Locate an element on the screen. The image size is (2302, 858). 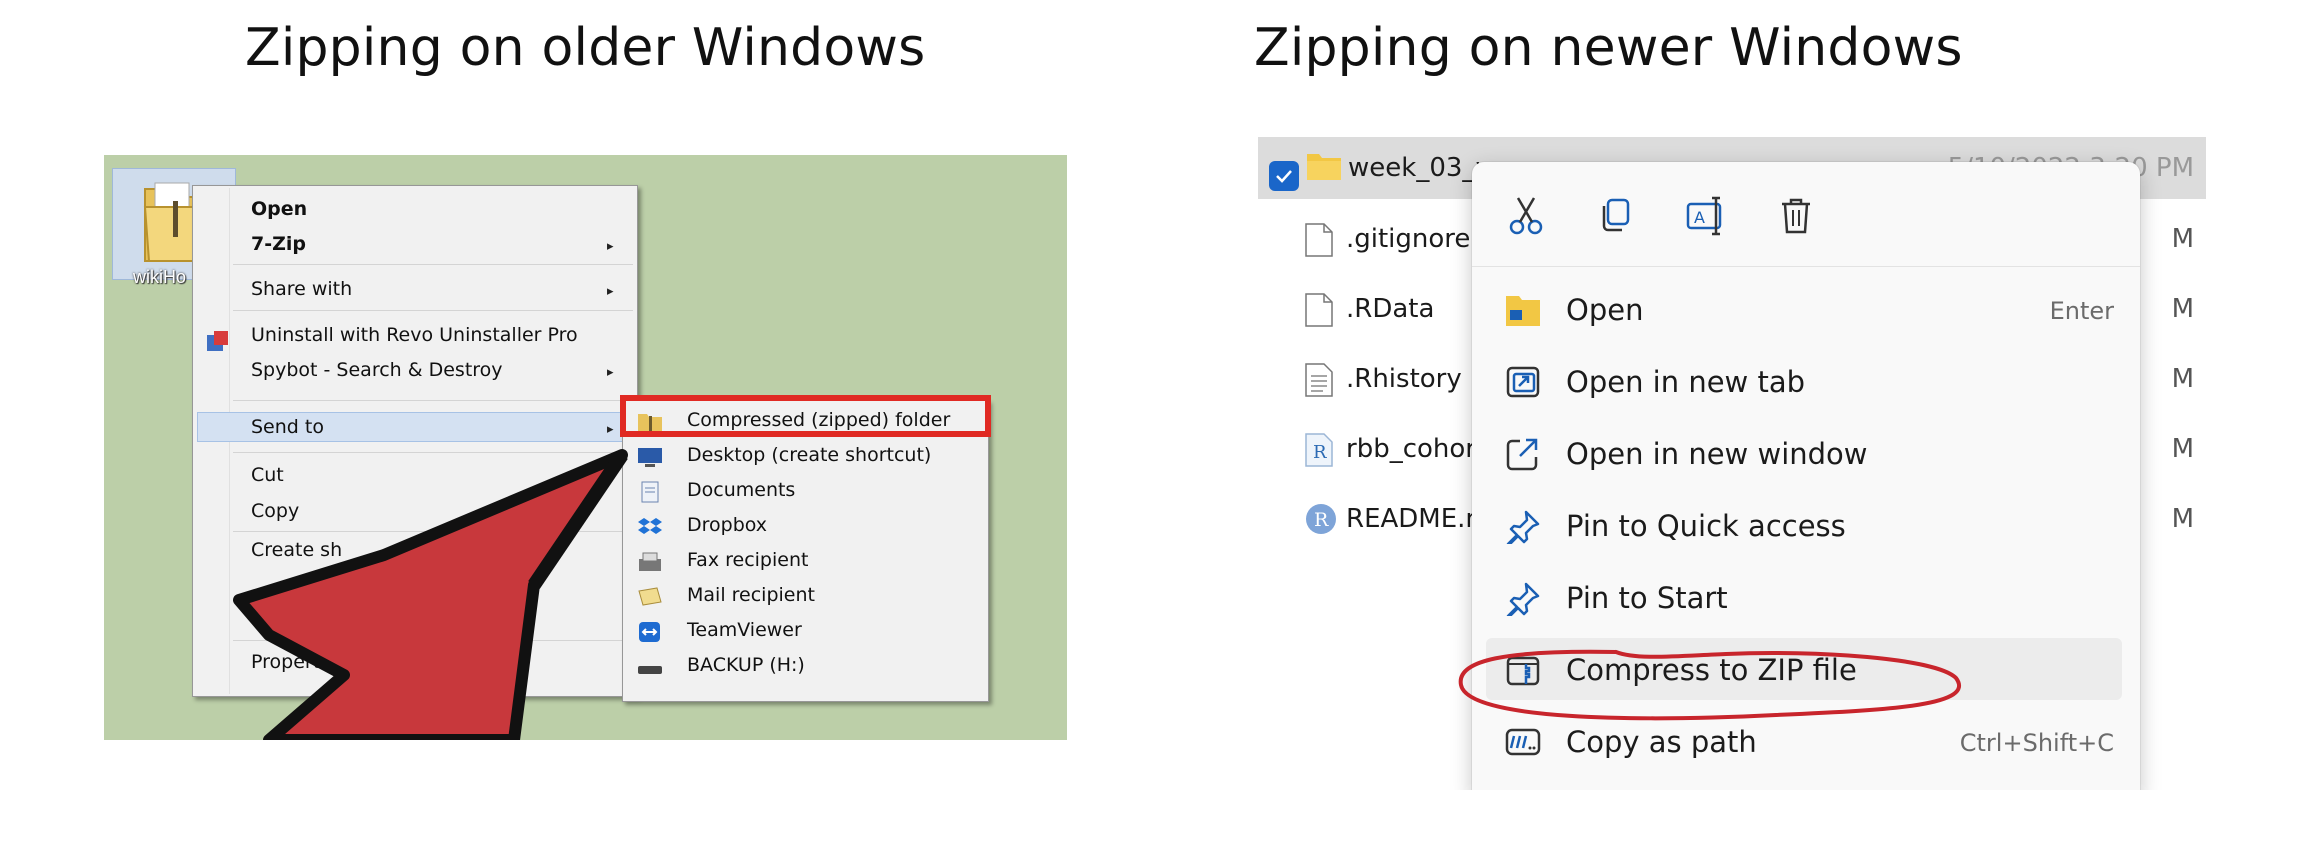
menu-item-label: Open in new window is located at coordinates (1717, 454).